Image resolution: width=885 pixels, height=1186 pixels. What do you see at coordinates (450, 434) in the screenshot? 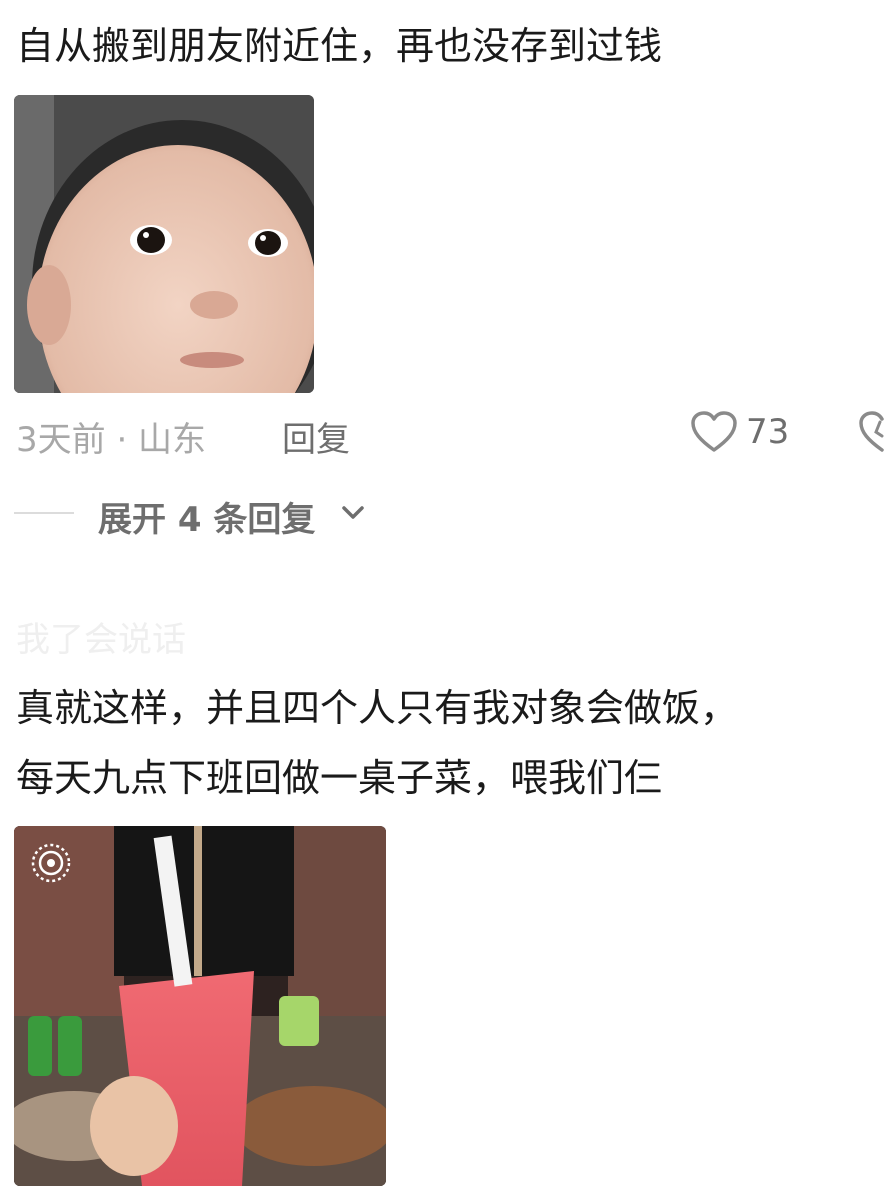
I see `comment-meta-row: 3天前 · 山东 回复 73` at bounding box center [450, 434].